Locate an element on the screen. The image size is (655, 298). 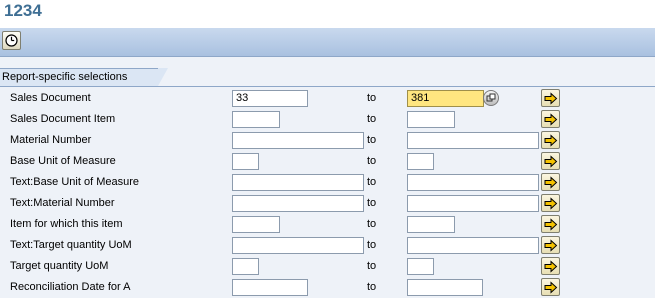
field-label: Base Unit of Measure is located at coordinates (63, 161).